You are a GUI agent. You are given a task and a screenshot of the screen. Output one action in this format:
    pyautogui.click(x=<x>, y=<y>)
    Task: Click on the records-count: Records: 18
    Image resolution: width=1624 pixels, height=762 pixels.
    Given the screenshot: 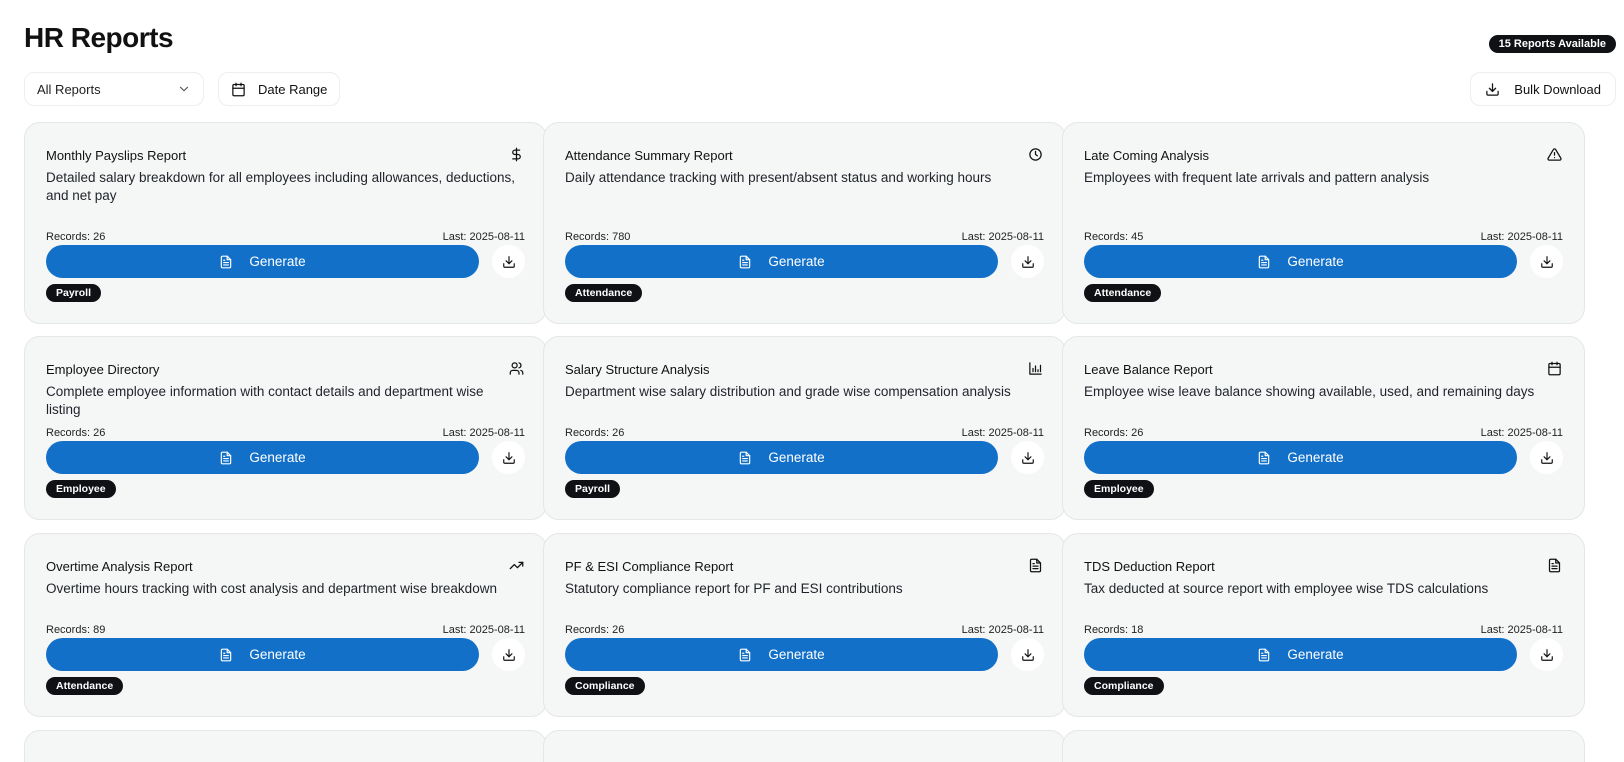 What is the action you would take?
    pyautogui.click(x=1114, y=630)
    